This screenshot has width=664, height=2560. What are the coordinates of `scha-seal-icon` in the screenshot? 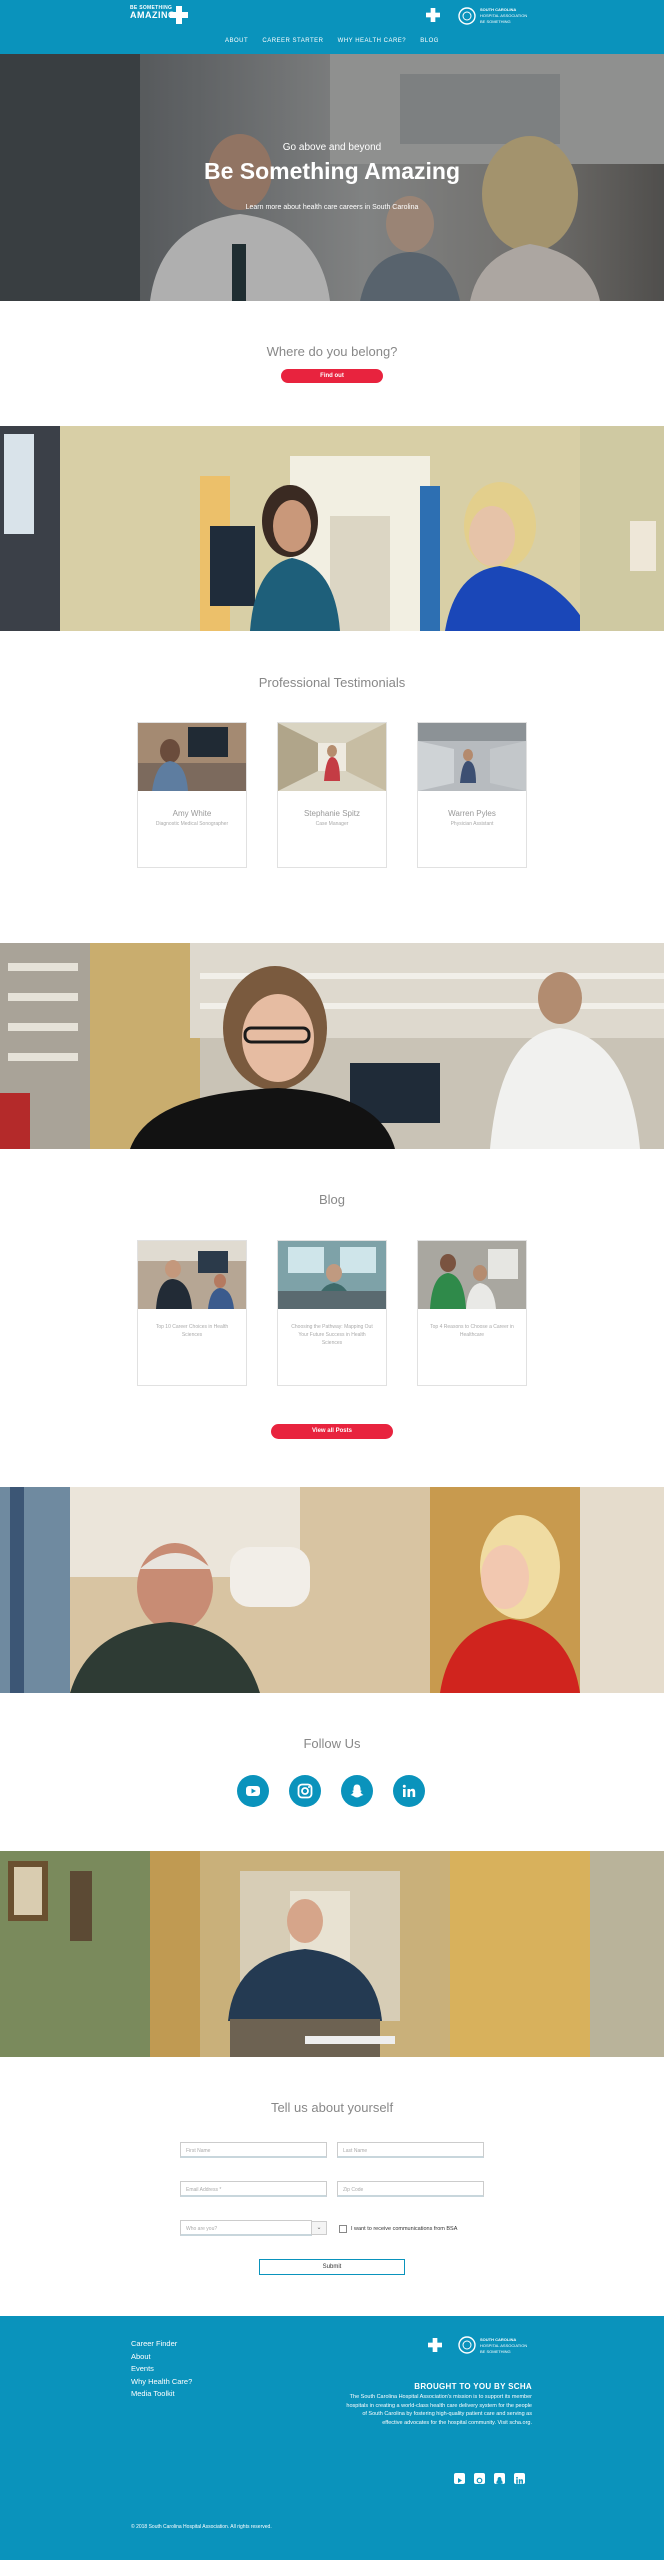 It's located at (467, 16).